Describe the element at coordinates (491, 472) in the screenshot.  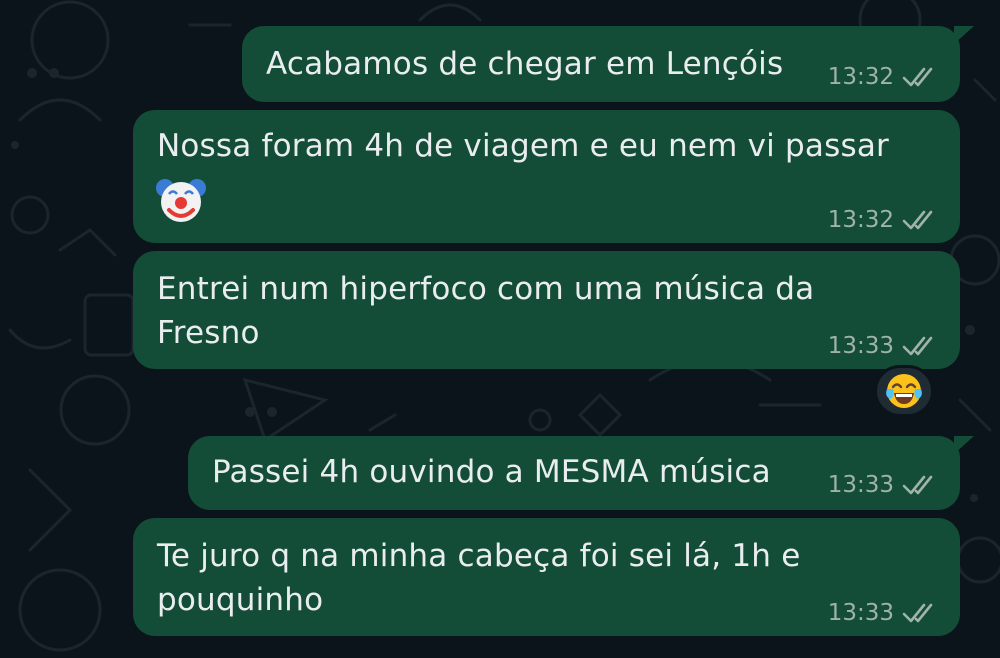
I see `message-text: Passei 4h ouvindo a MESMA música` at that location.